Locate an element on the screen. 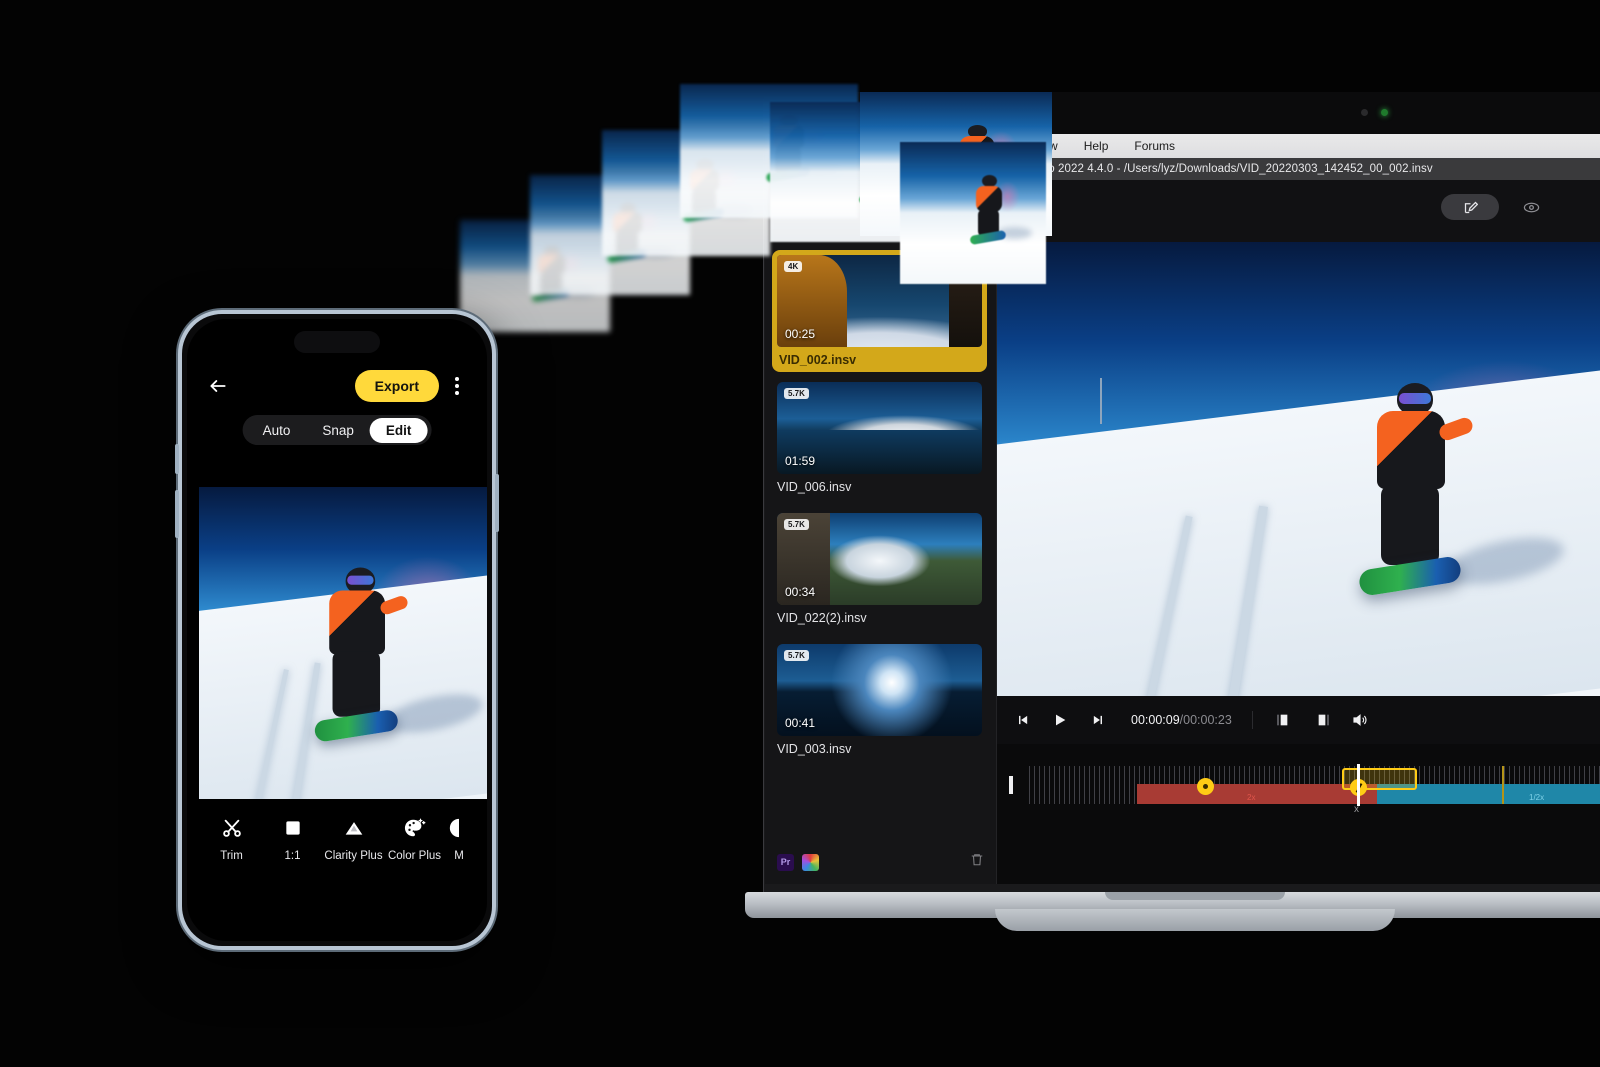 The height and width of the screenshot is (1067, 1600). speed-label-right: 1/2x is located at coordinates (1537, 797).